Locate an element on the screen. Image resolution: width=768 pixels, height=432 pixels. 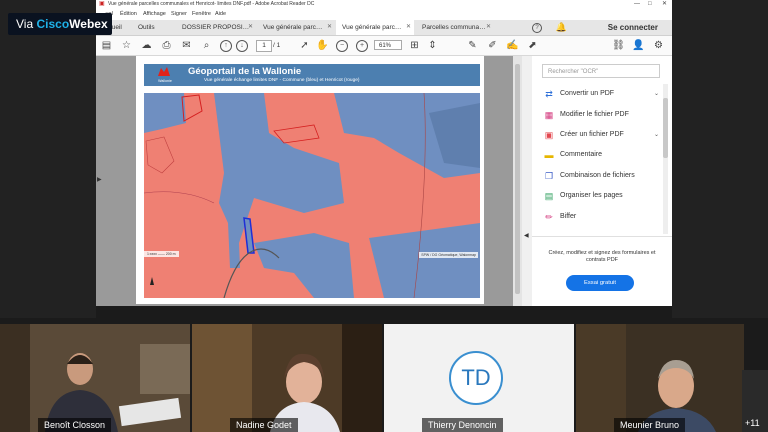
menu-view: Affichage is located at coordinates (154, 14).